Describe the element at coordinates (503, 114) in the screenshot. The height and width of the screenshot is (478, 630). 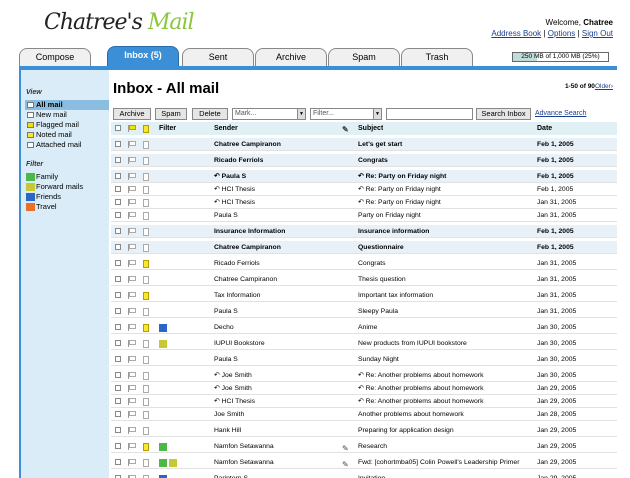
I see `search-inbox-button: Search Inbox` at that location.